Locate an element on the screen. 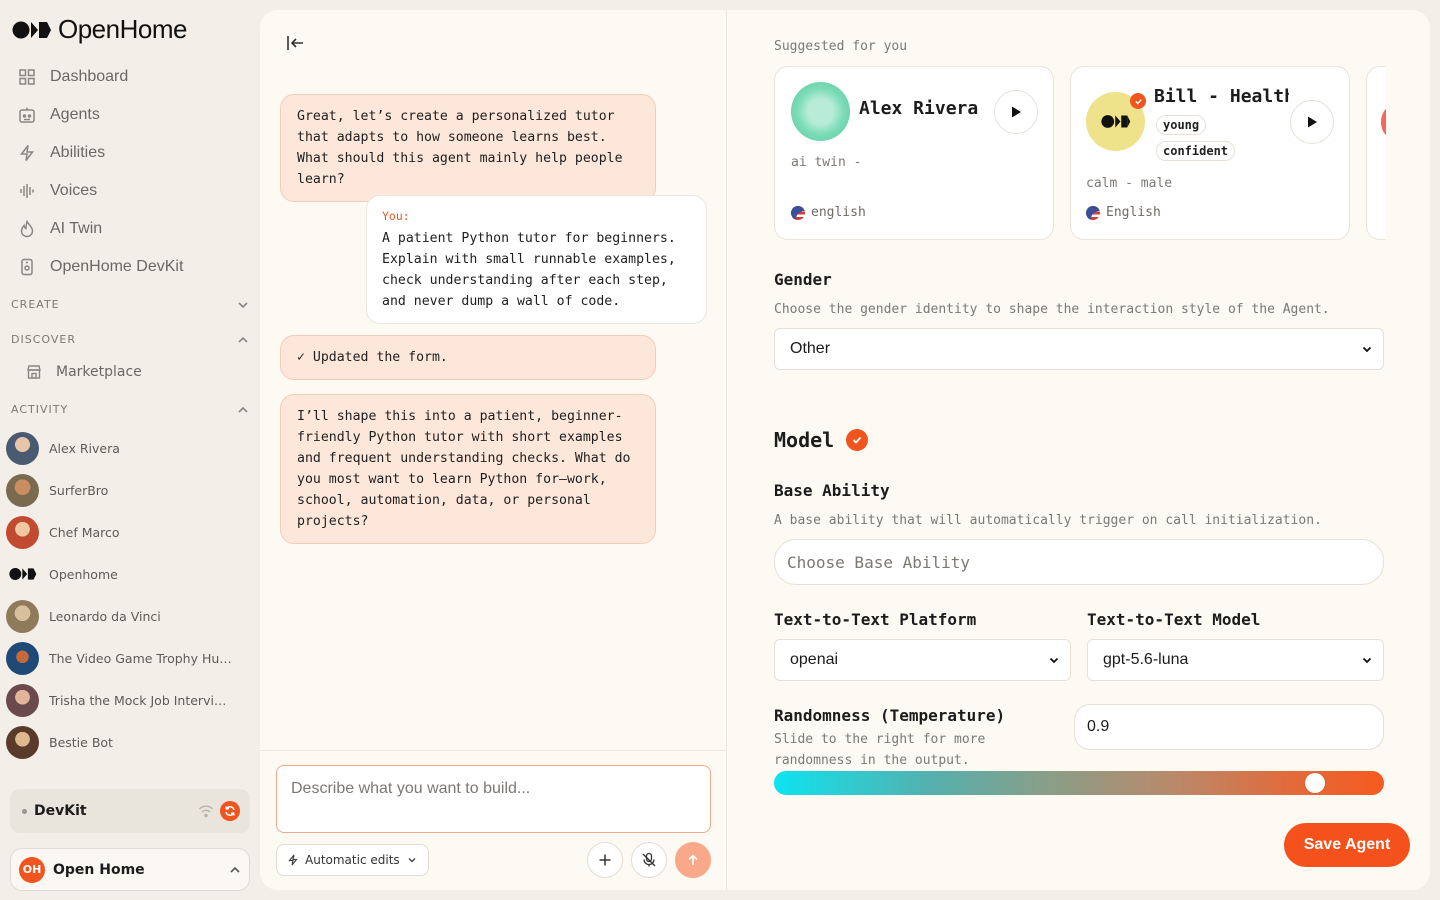  prompt-input is located at coordinates (493, 789).